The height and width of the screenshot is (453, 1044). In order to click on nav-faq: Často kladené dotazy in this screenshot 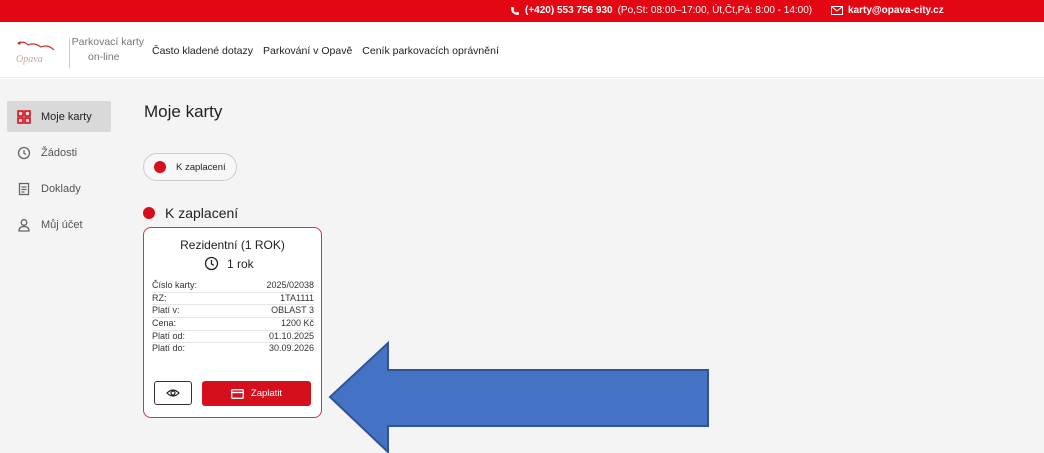, I will do `click(202, 51)`.